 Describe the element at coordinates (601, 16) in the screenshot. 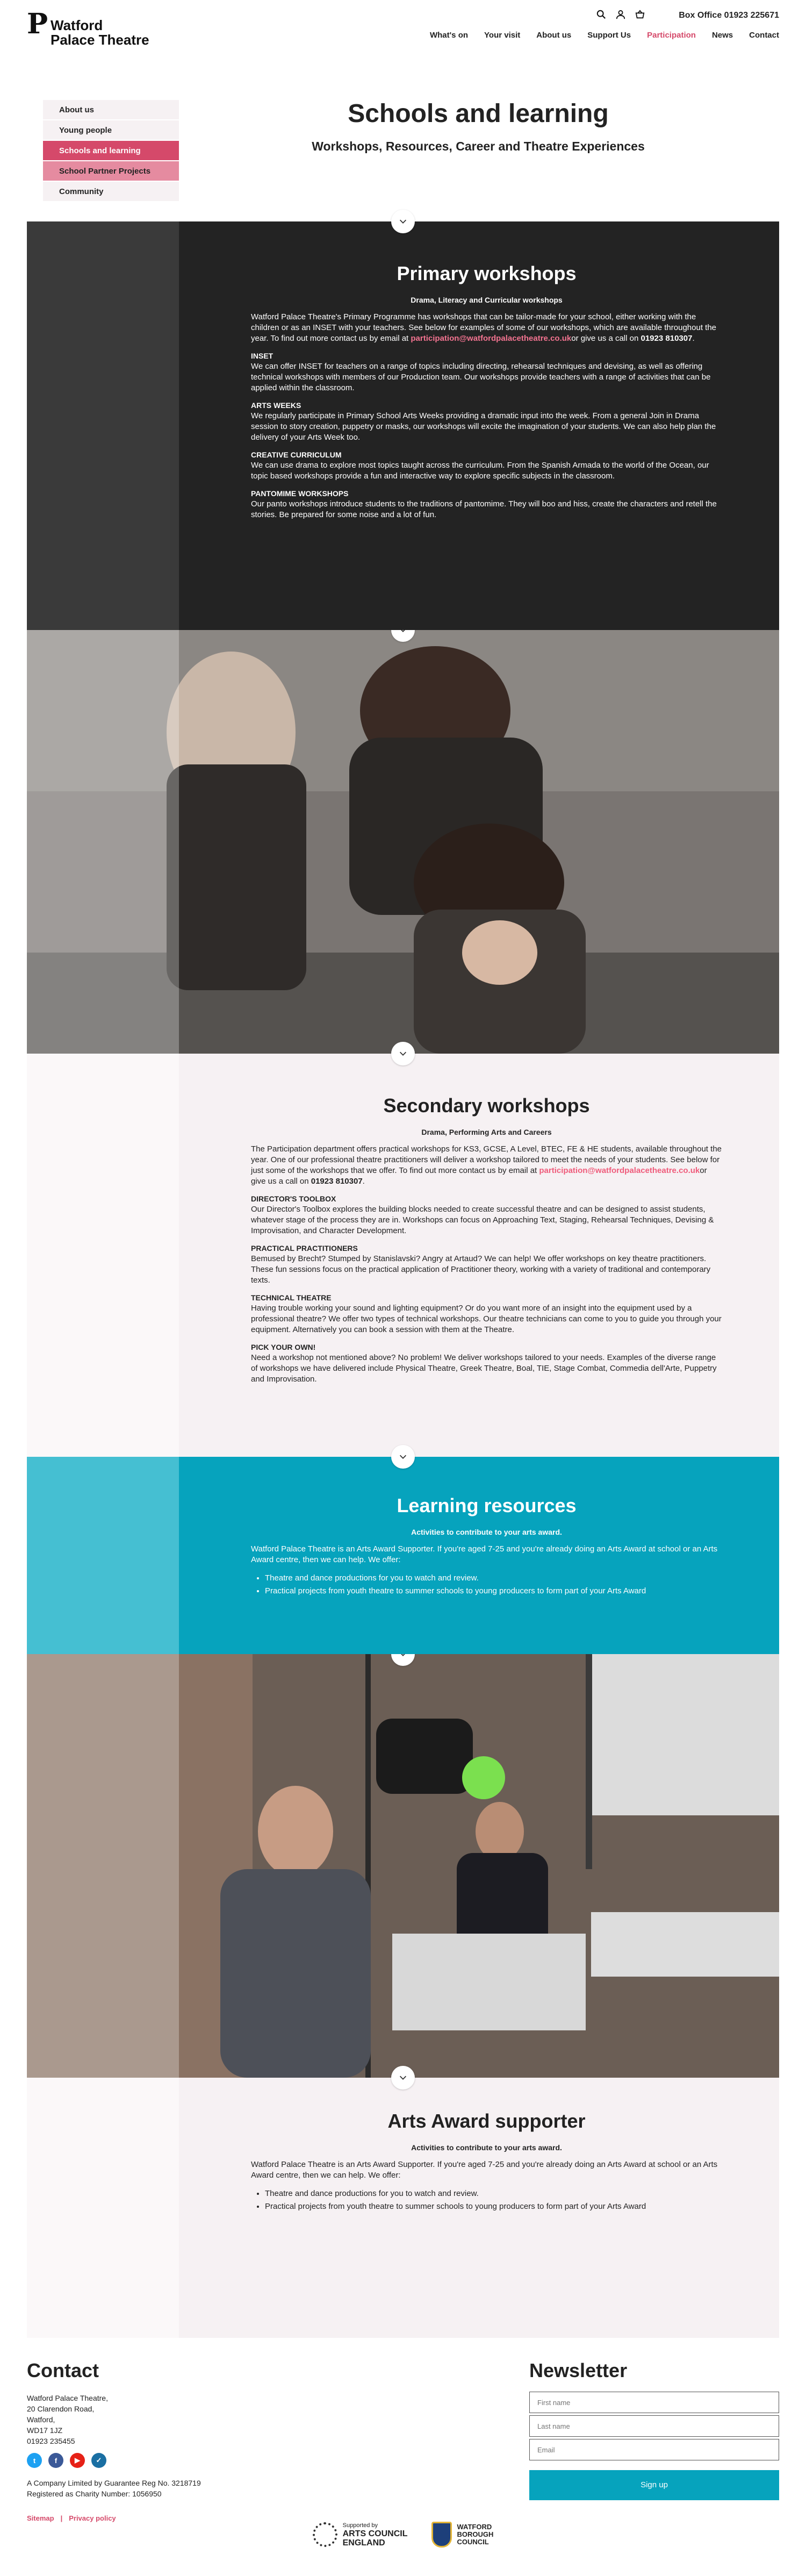

I see `search-icon` at that location.